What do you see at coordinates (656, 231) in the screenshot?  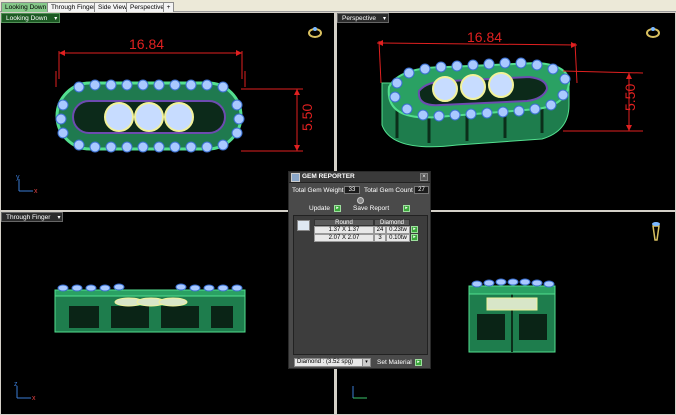 I see `finger-view-icon` at bounding box center [656, 231].